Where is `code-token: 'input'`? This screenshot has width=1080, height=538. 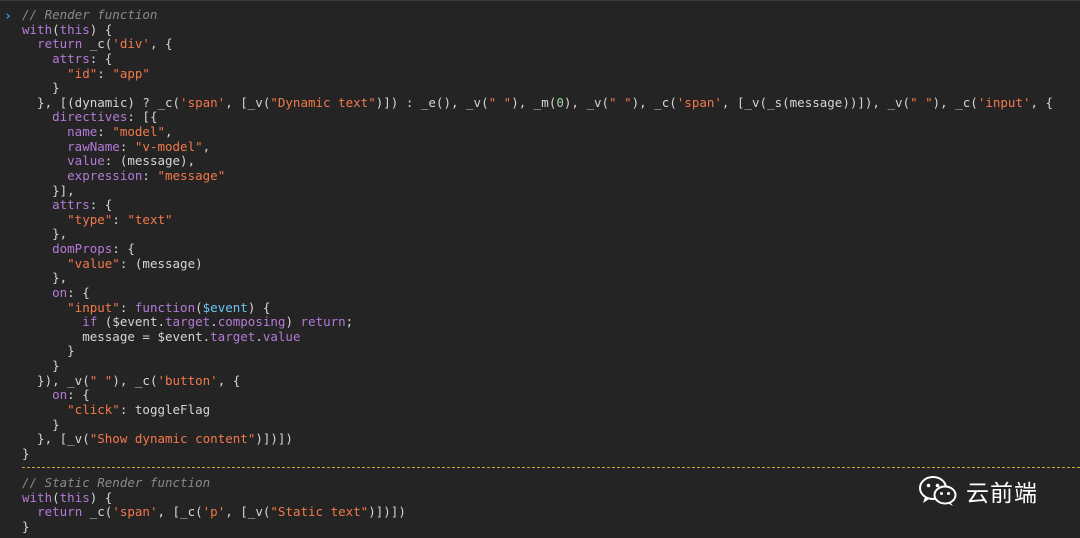 code-token: 'input' is located at coordinates (1004, 102).